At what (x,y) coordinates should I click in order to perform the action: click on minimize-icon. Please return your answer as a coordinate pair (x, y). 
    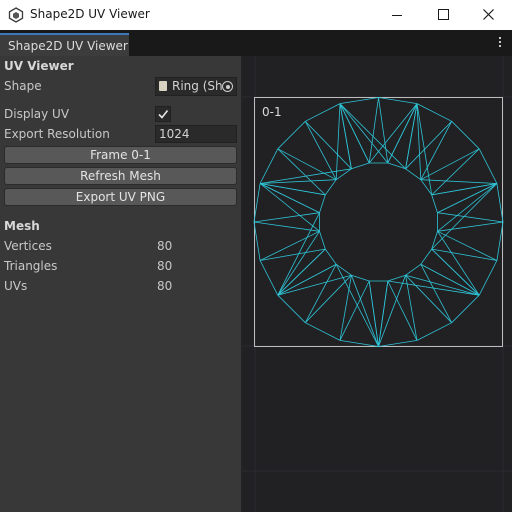
    Looking at the image, I should click on (397, 15).